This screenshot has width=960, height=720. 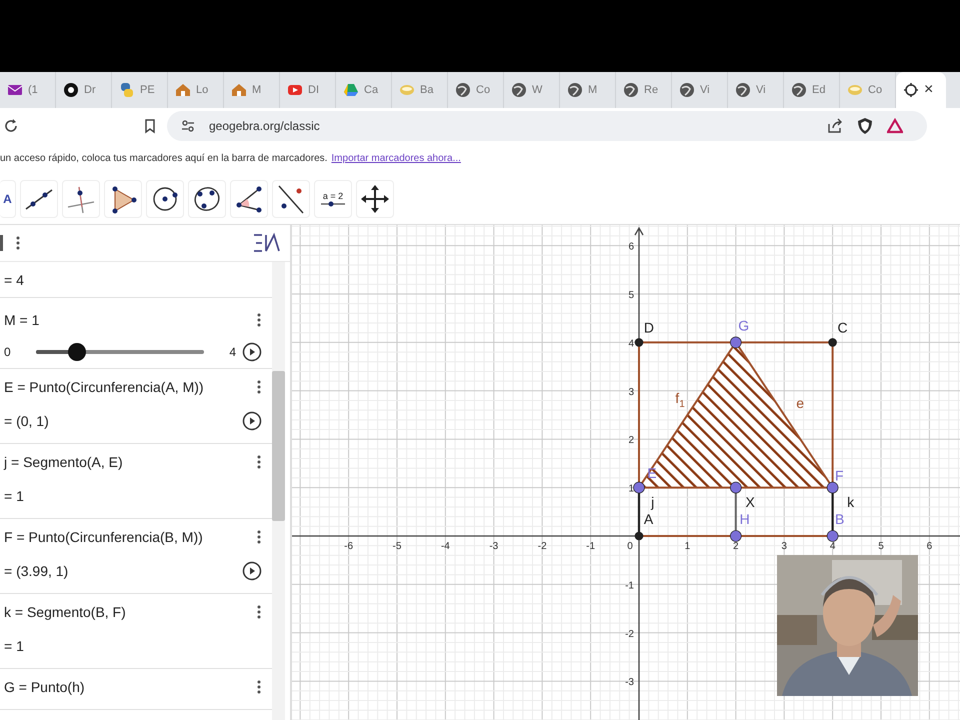 I want to click on browser-tab: PE, so click(x=140, y=90).